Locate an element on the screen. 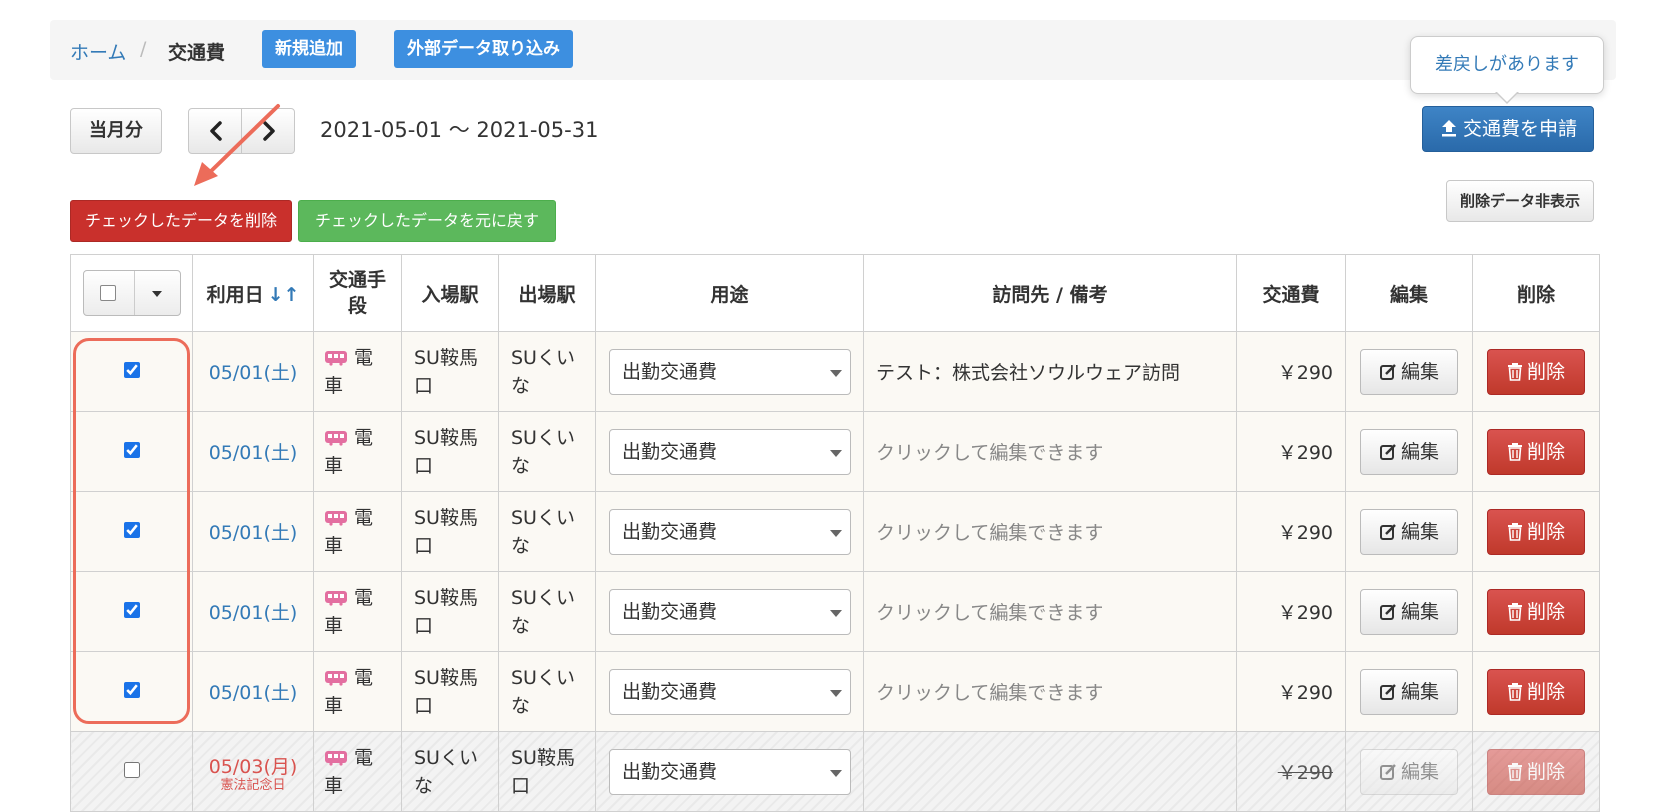 The width and height of the screenshot is (1672, 812). use-date: 05/03(月) is located at coordinates (253, 767).